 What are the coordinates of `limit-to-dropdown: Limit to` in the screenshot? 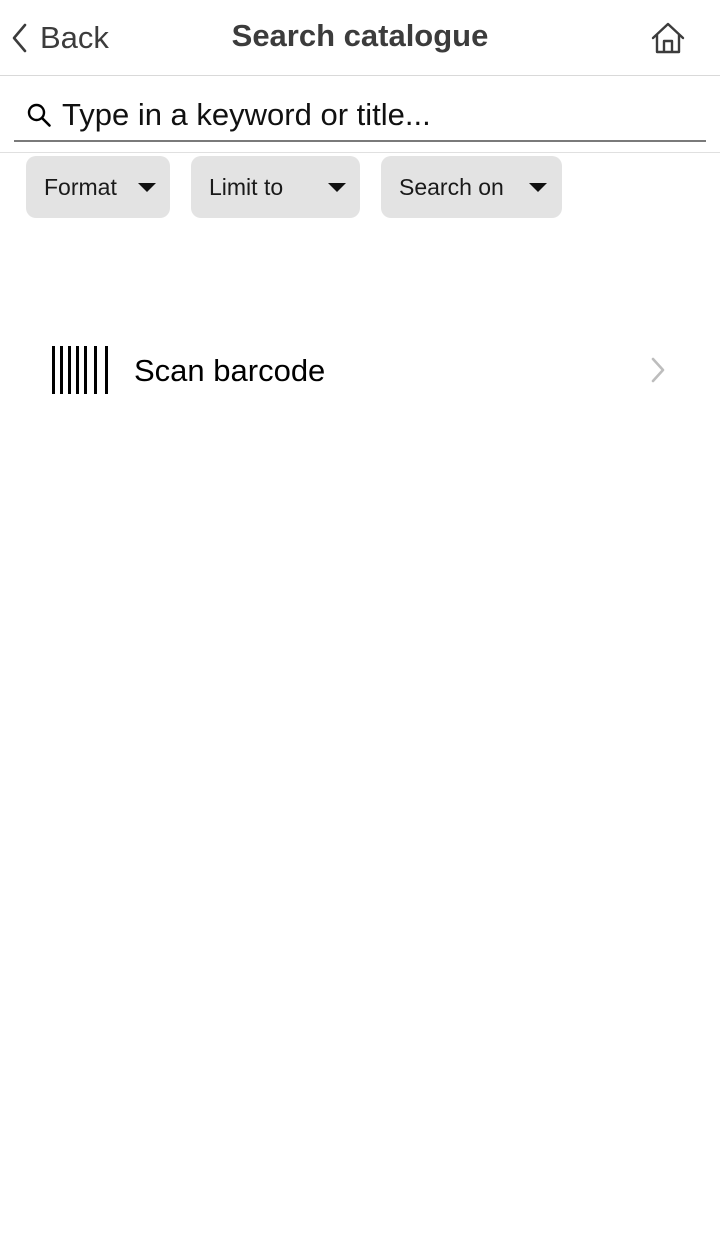 It's located at (275, 187).